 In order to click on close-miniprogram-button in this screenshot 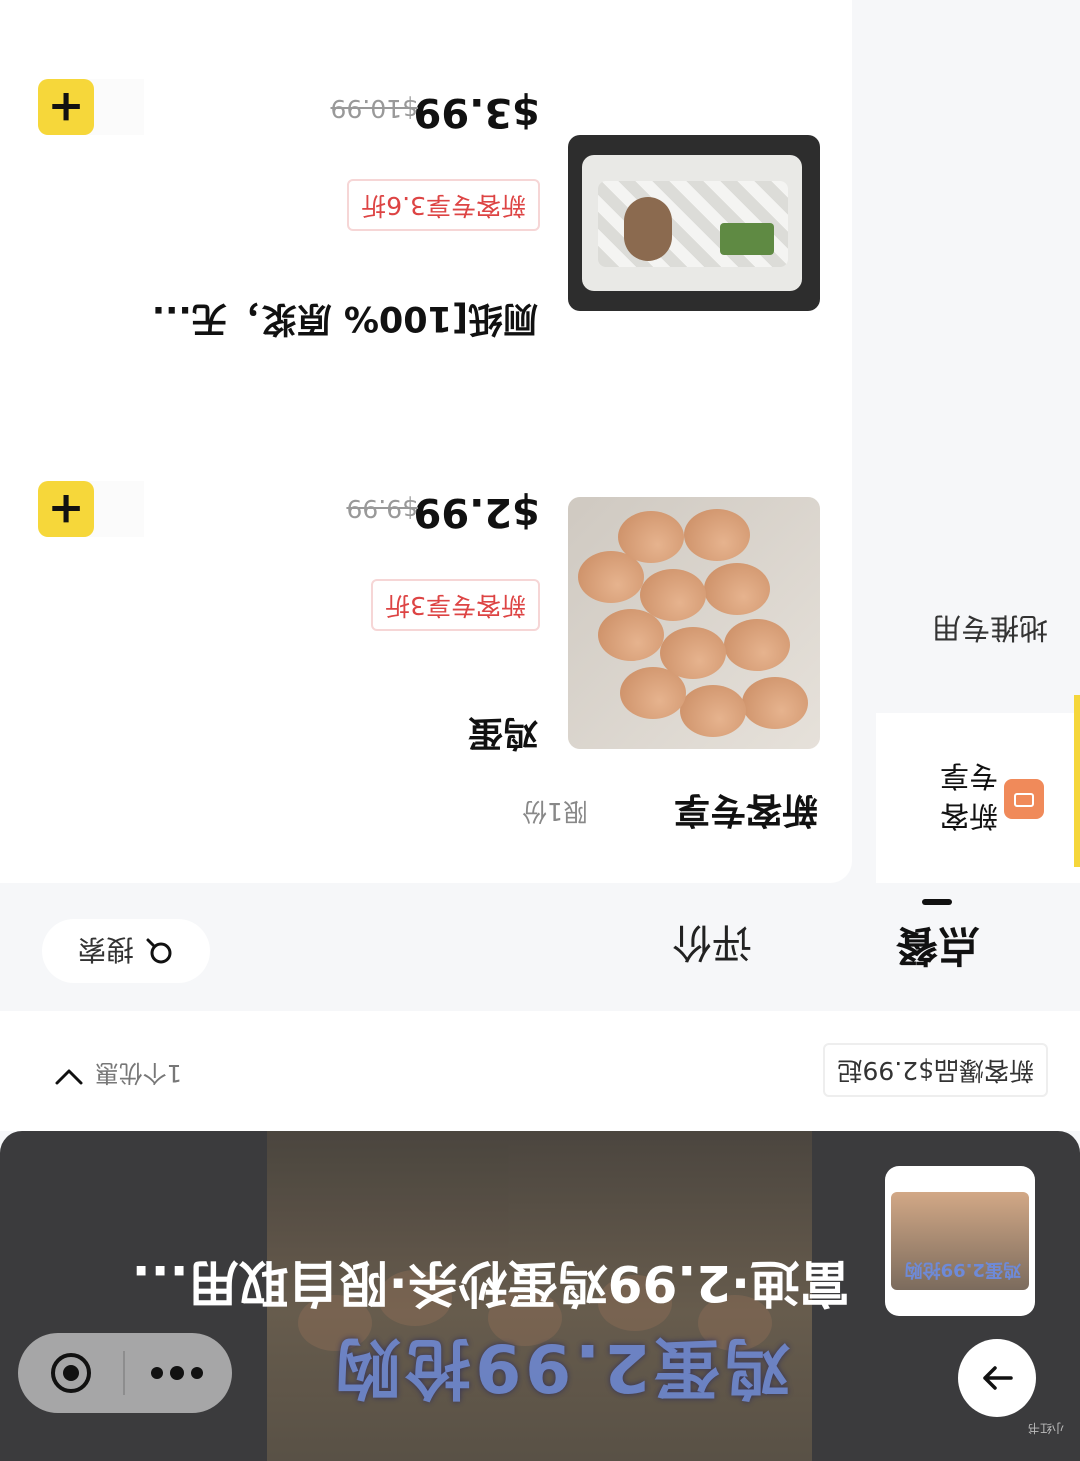, I will do `click(71, 1373)`.